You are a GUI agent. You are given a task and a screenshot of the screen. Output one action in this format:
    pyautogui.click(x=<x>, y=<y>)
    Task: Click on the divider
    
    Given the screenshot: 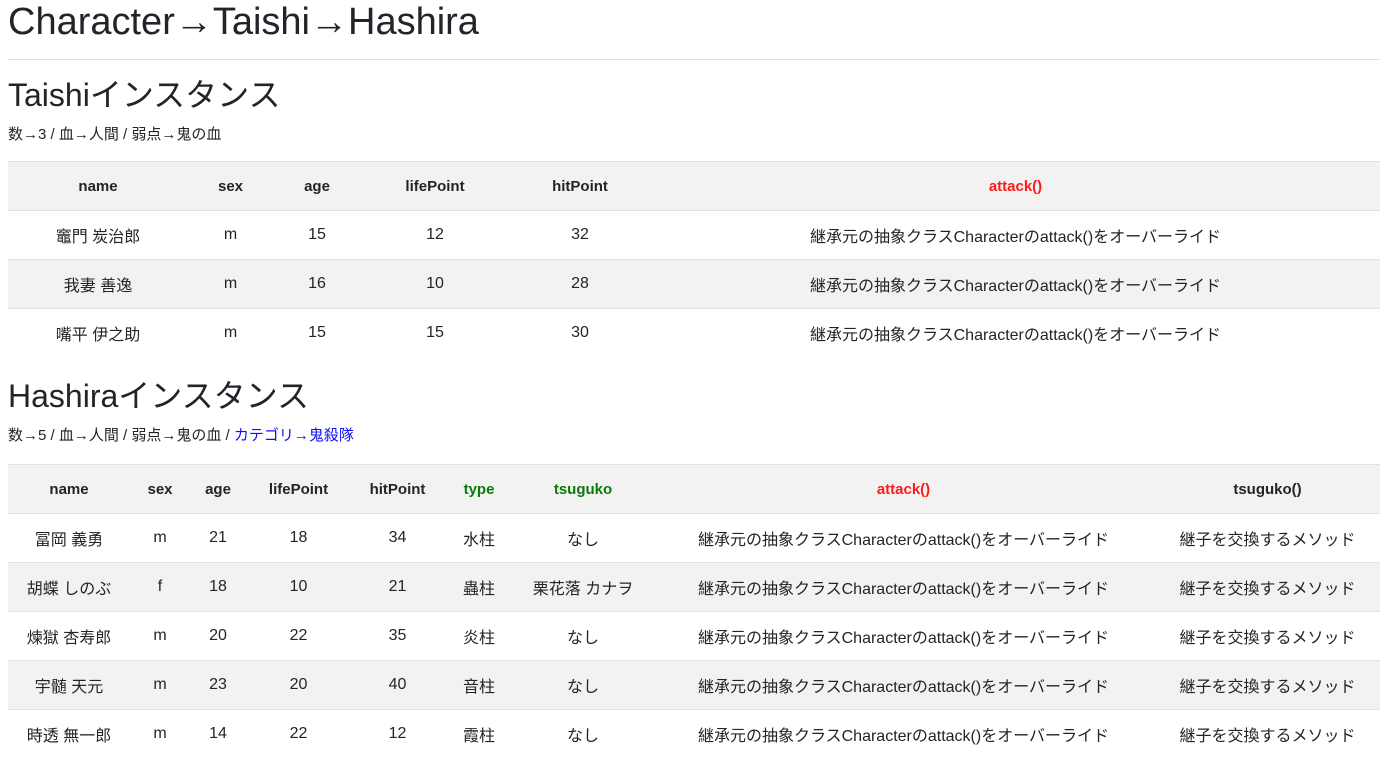 What is the action you would take?
    pyautogui.click(x=694, y=59)
    